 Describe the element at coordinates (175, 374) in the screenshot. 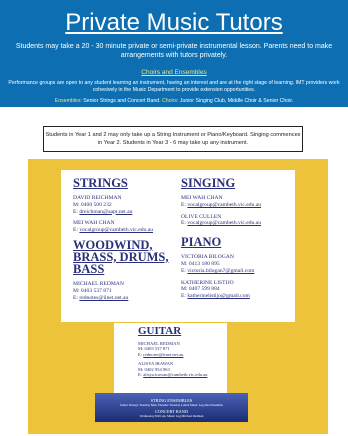

I see `tutor-email-link: alisya.irawan@cambeth.vic.edu.au` at that location.